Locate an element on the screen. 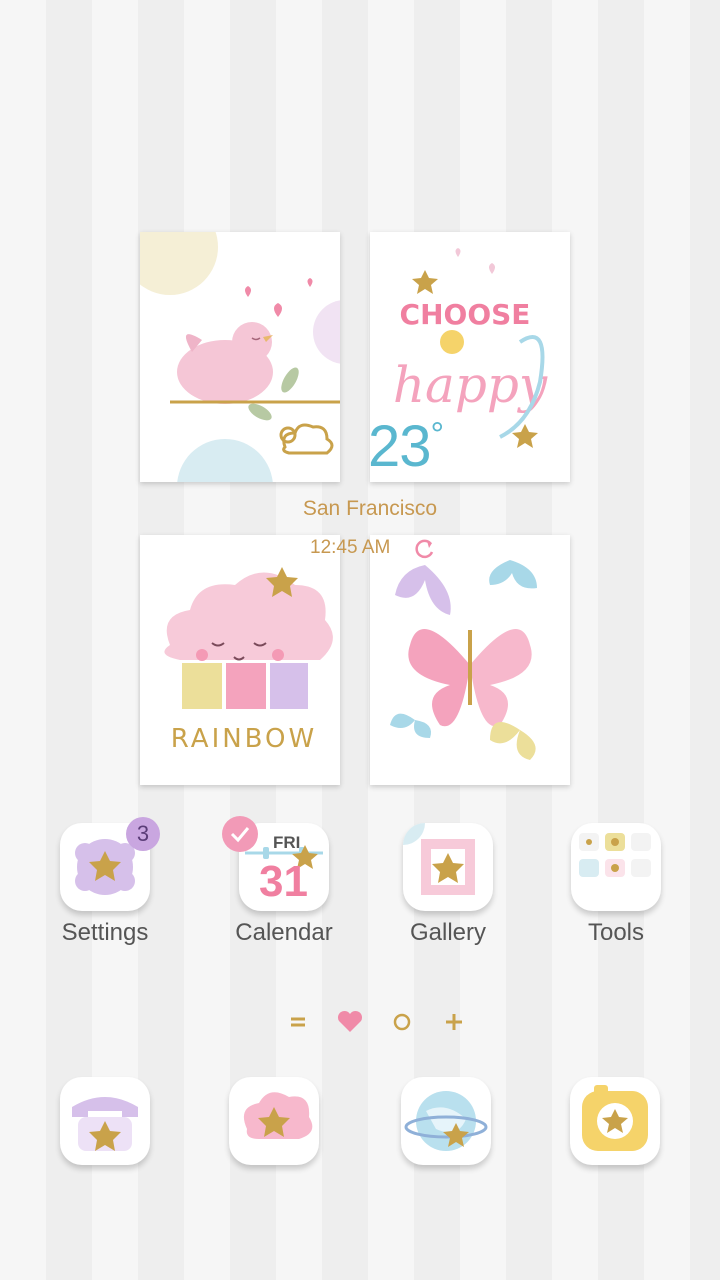 The image size is (720, 1280). dock-phone is located at coordinates (105, 1121).